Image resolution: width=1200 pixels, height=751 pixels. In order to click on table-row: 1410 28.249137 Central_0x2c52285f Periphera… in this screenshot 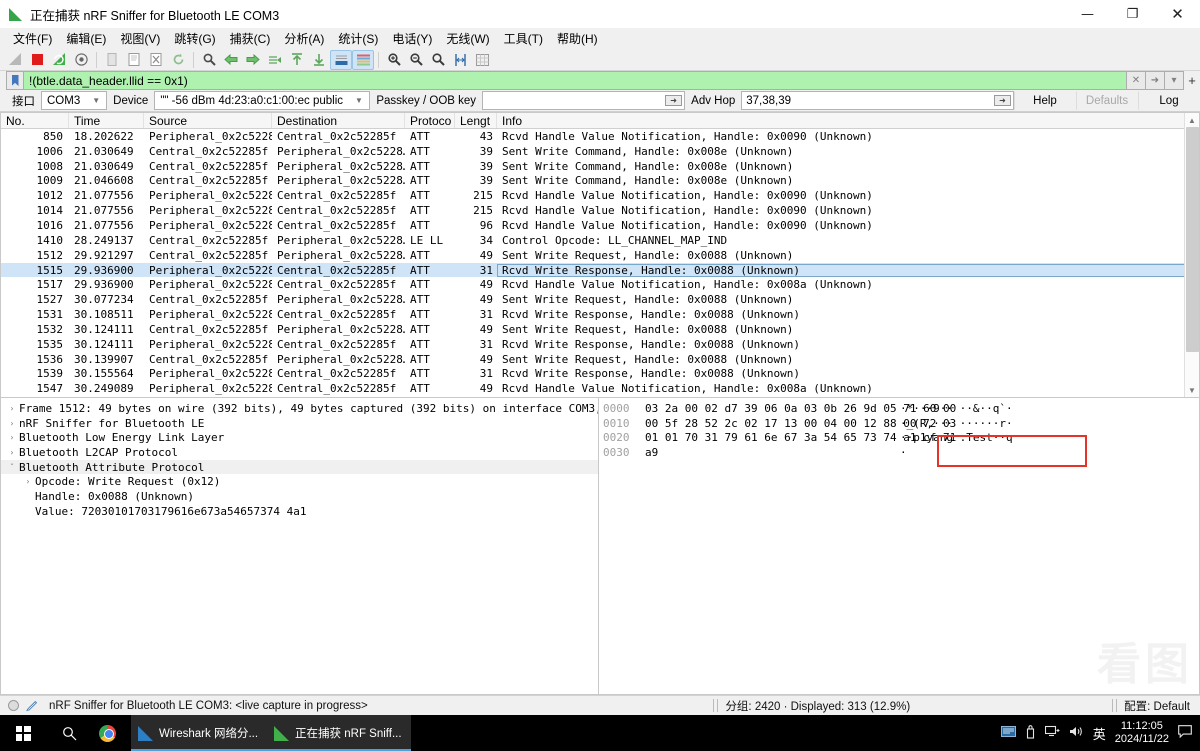, I will do `click(600, 240)`.